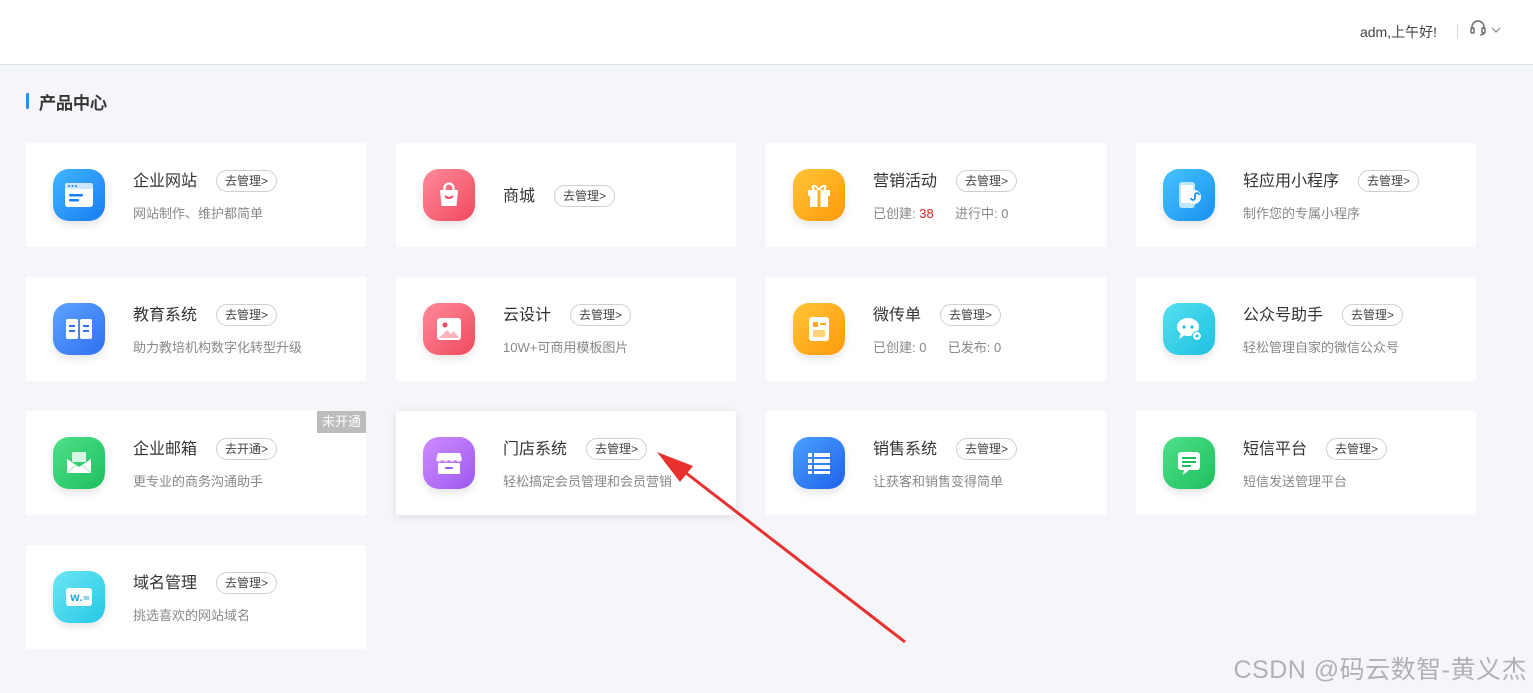 The height and width of the screenshot is (693, 1533). I want to click on product-desc: 挑选喜欢的网站域名, so click(192, 615).